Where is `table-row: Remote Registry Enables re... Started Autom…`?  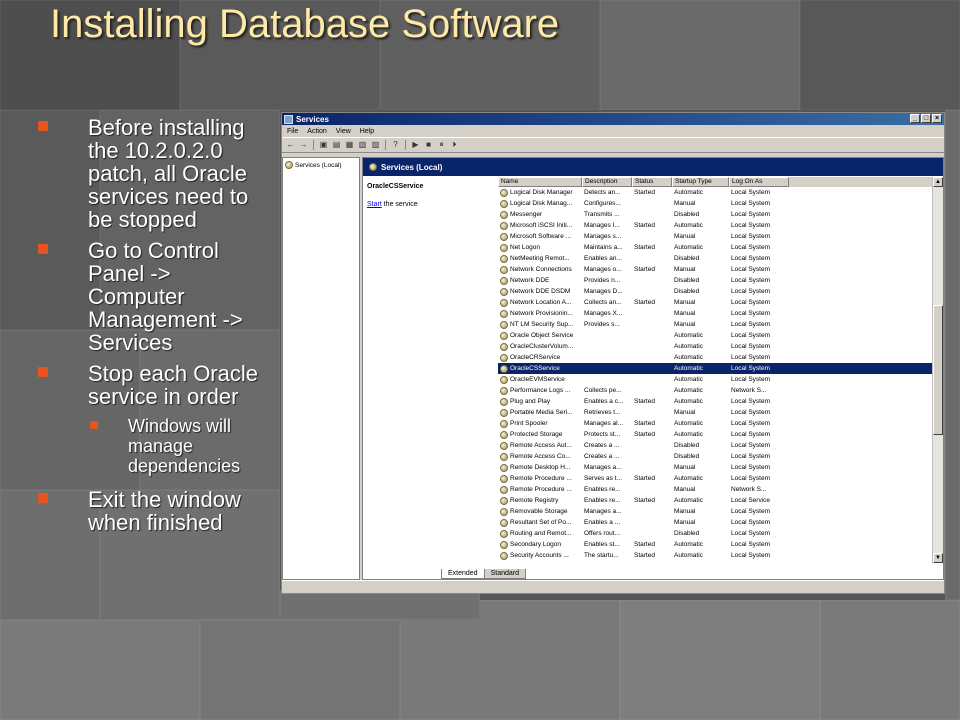
table-row: Remote Registry Enables re... Started Autom… is located at coordinates (720, 500).